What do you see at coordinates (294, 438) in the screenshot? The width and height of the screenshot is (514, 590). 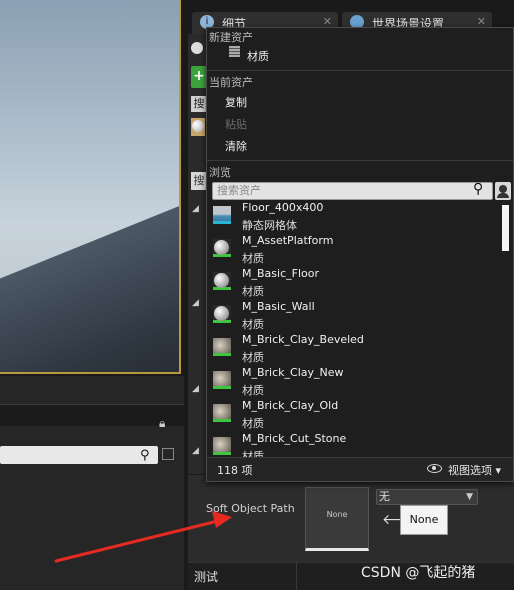 I see `asset-name: M_Brick_Cut_Stone` at bounding box center [294, 438].